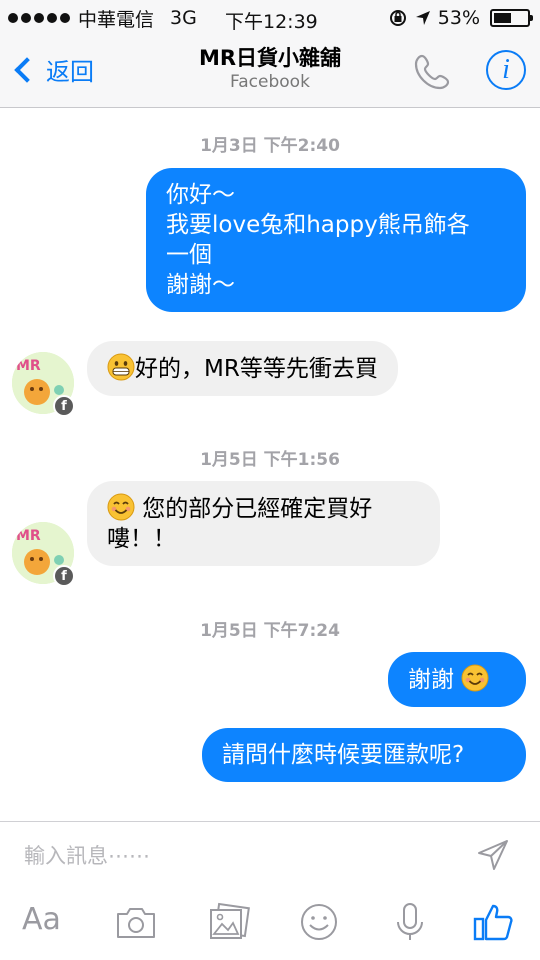 The height and width of the screenshot is (960, 540). Describe the element at coordinates (270, 146) in the screenshot. I see `message-timestamp: 1月3日 下午2:40` at that location.